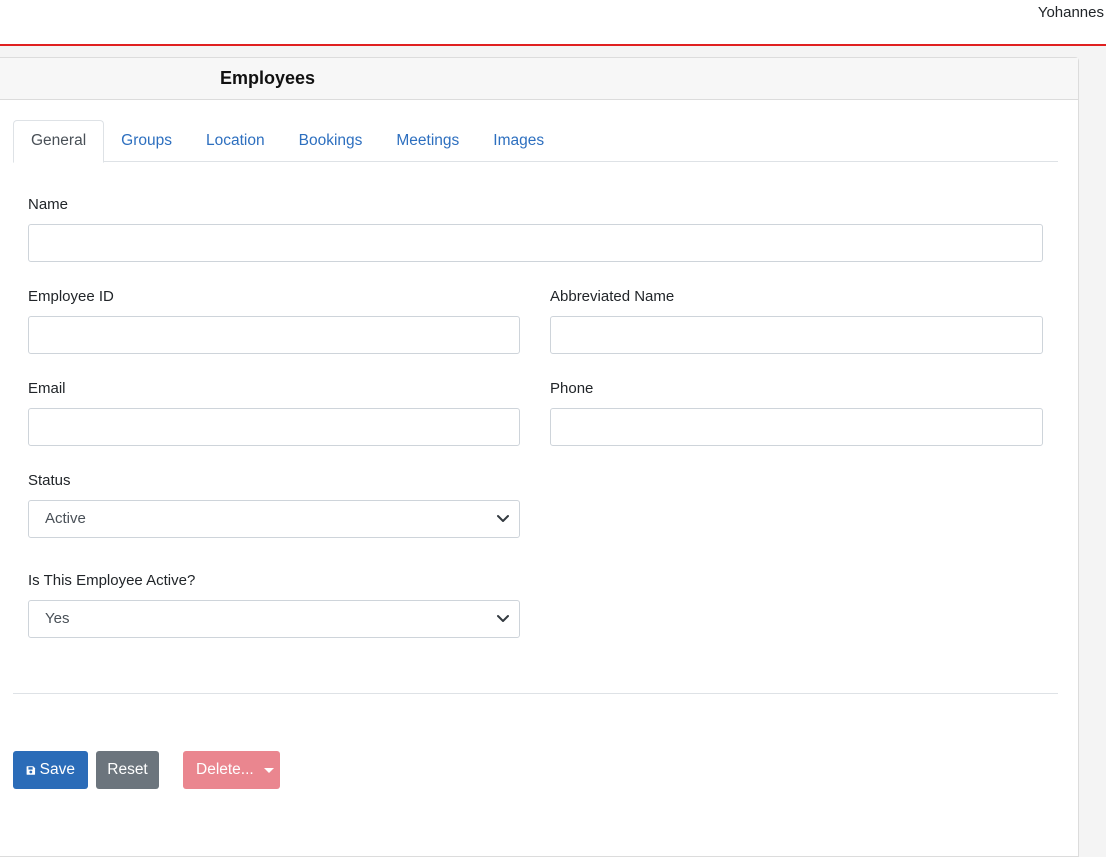  I want to click on email-input, so click(274, 427).